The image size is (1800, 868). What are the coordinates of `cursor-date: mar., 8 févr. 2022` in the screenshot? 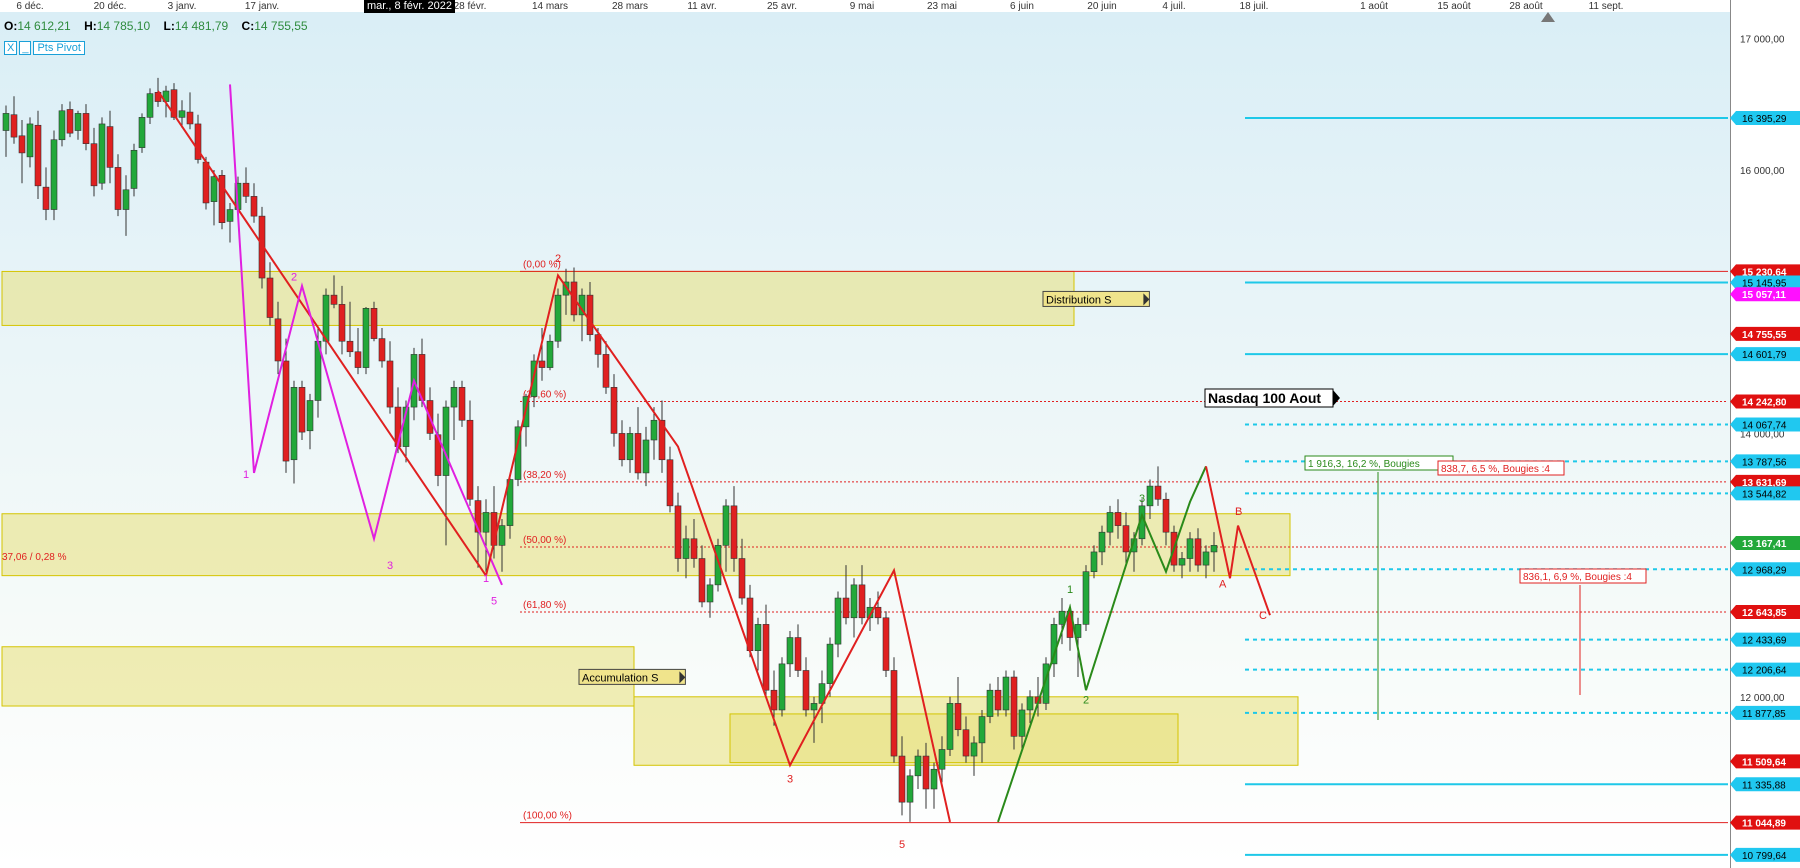 It's located at (409, 6).